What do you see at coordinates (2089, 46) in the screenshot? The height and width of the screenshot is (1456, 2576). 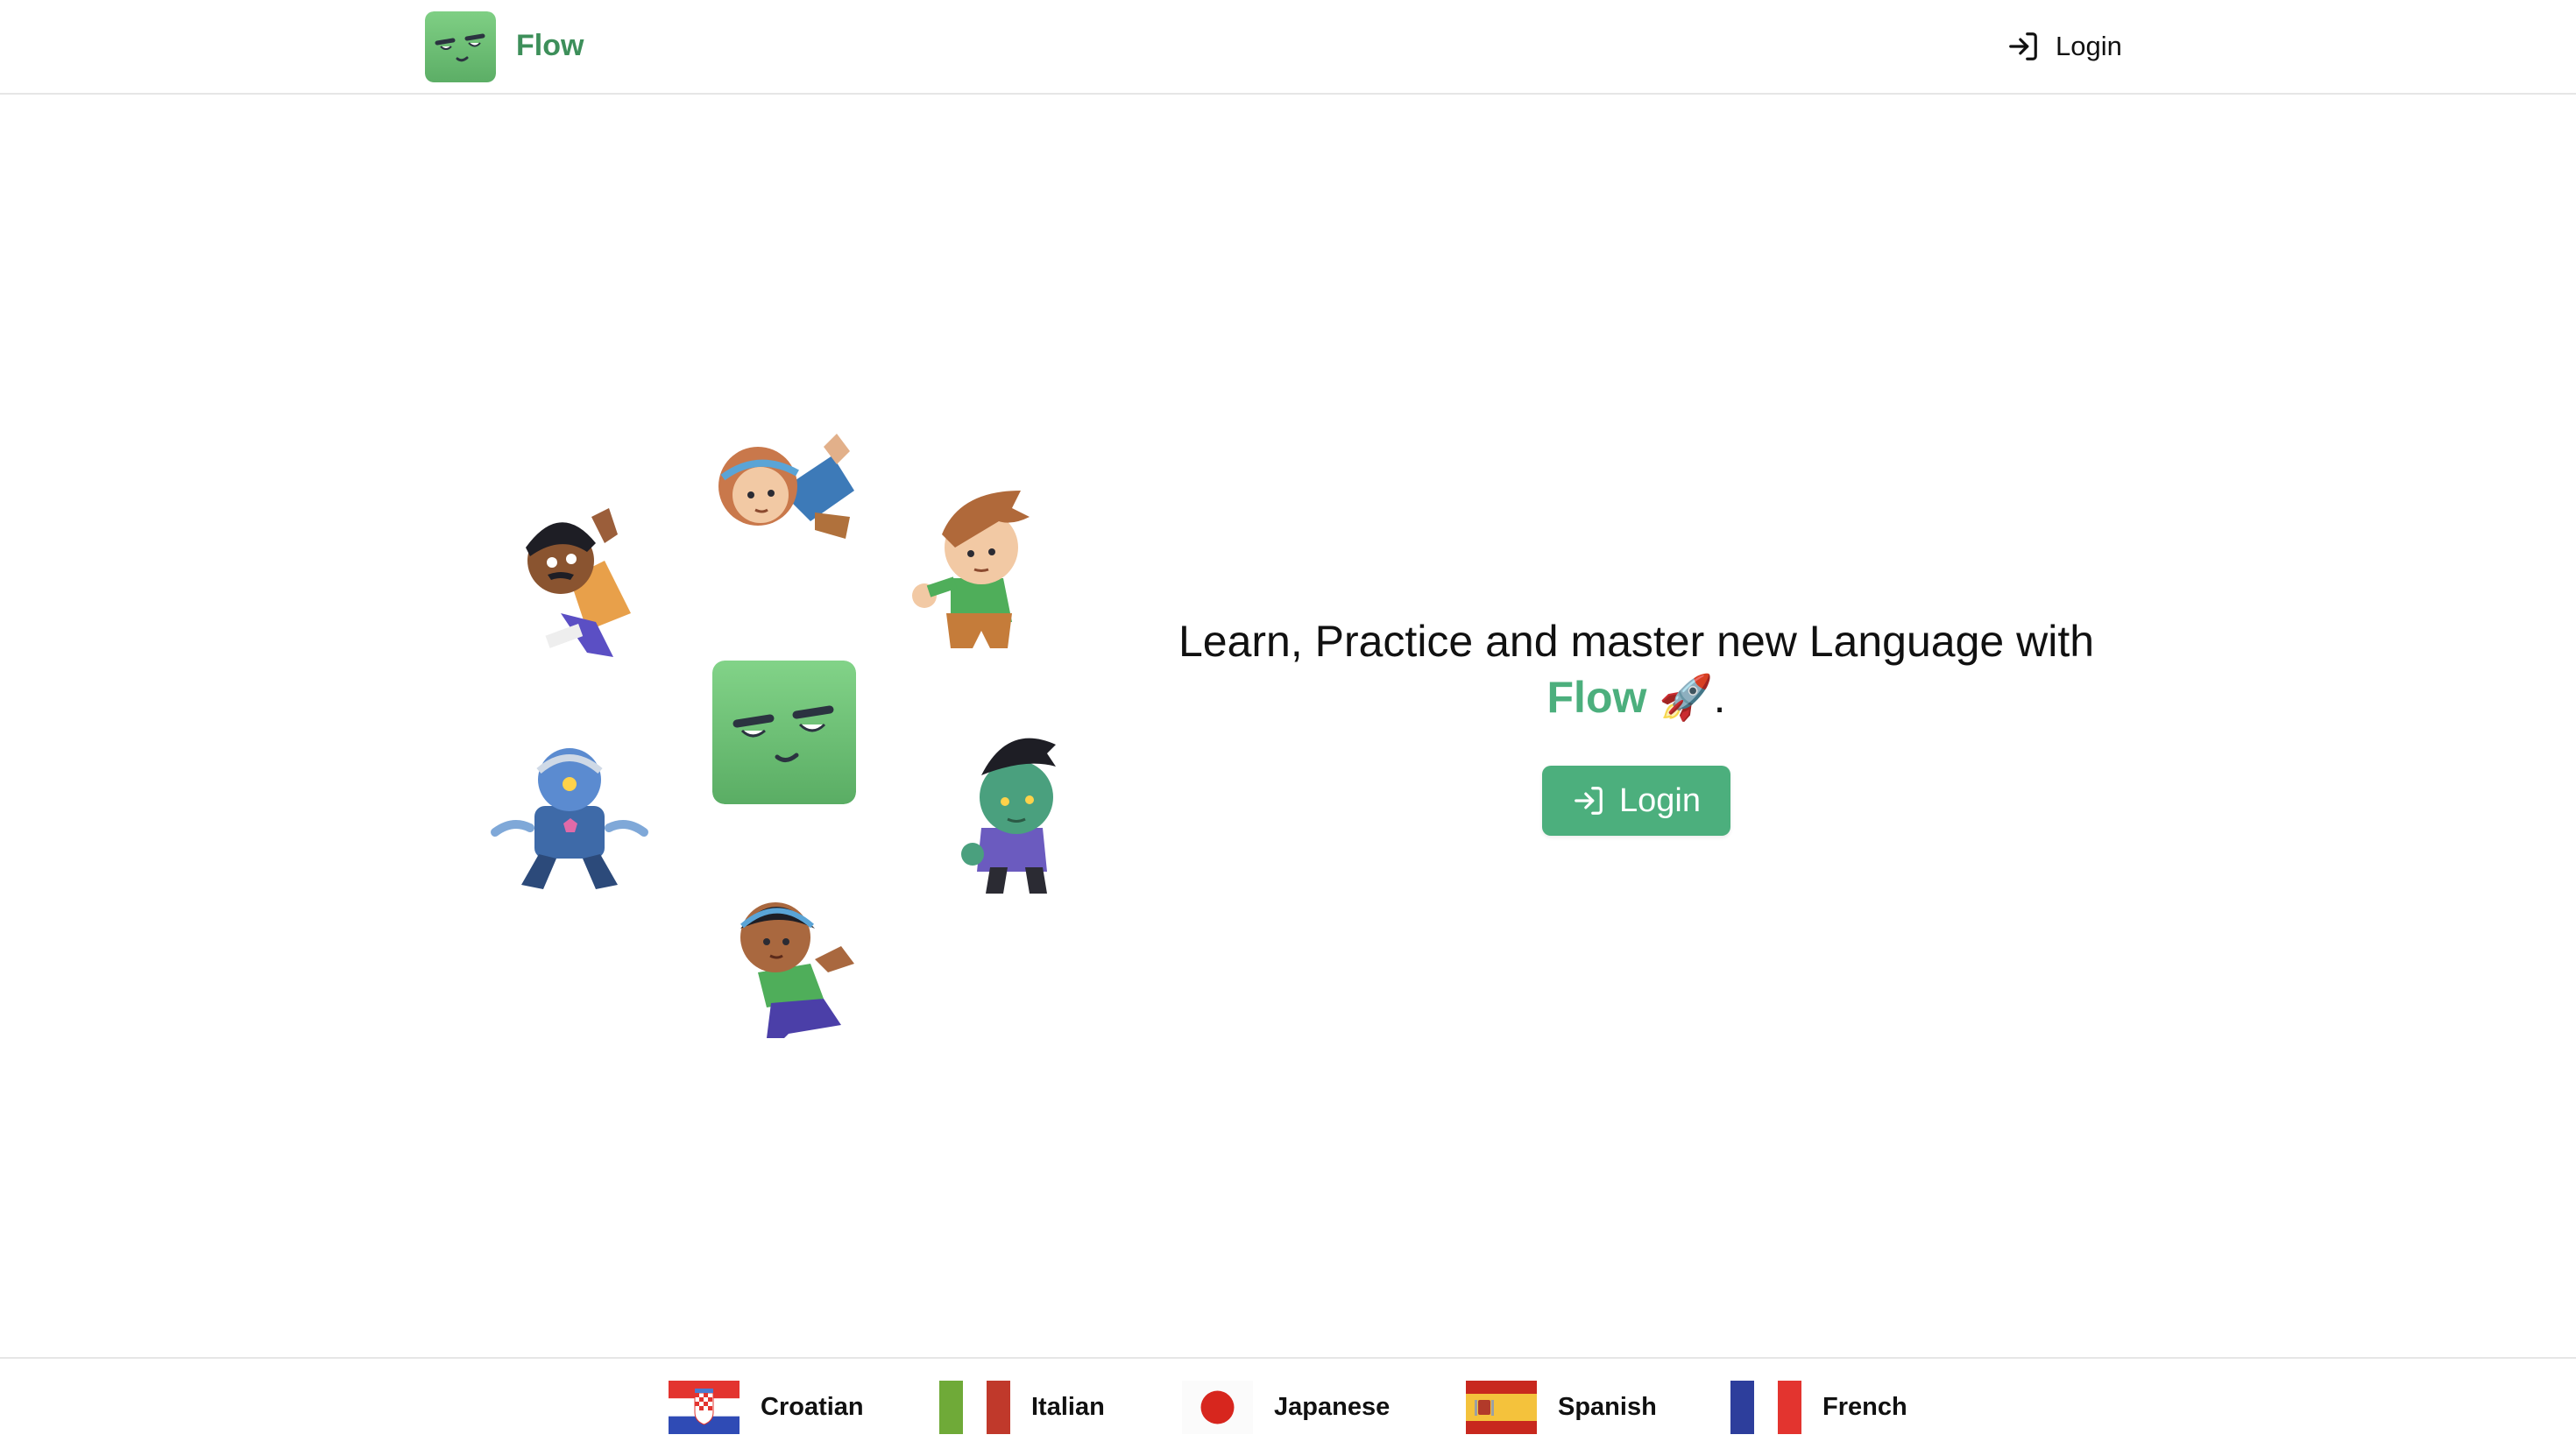 I see `header-login-label: Login` at bounding box center [2089, 46].